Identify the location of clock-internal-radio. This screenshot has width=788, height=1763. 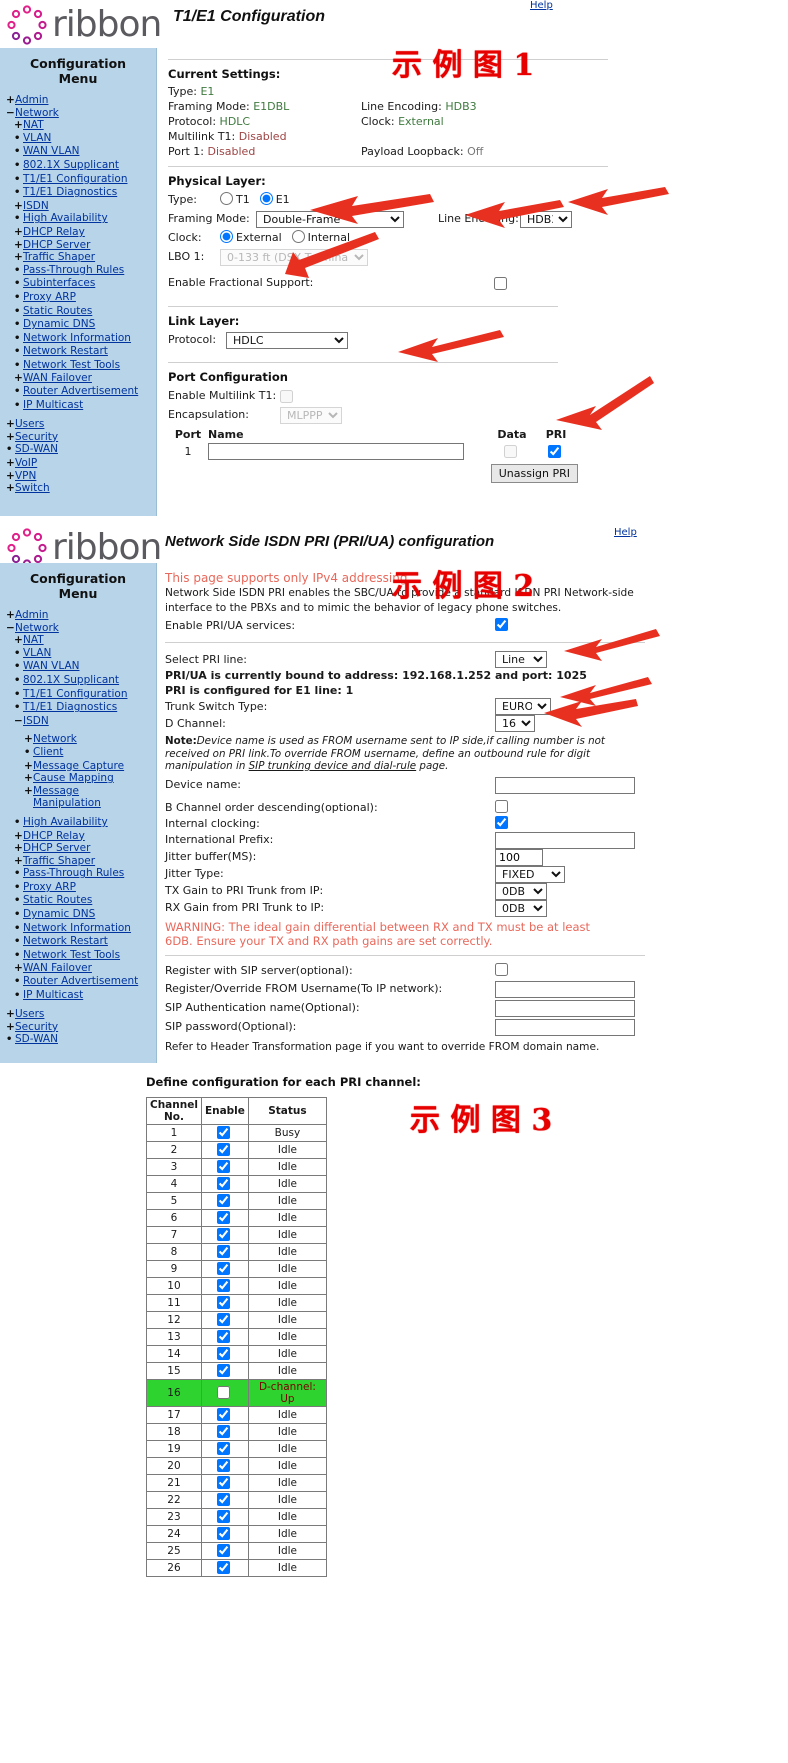
(298, 236).